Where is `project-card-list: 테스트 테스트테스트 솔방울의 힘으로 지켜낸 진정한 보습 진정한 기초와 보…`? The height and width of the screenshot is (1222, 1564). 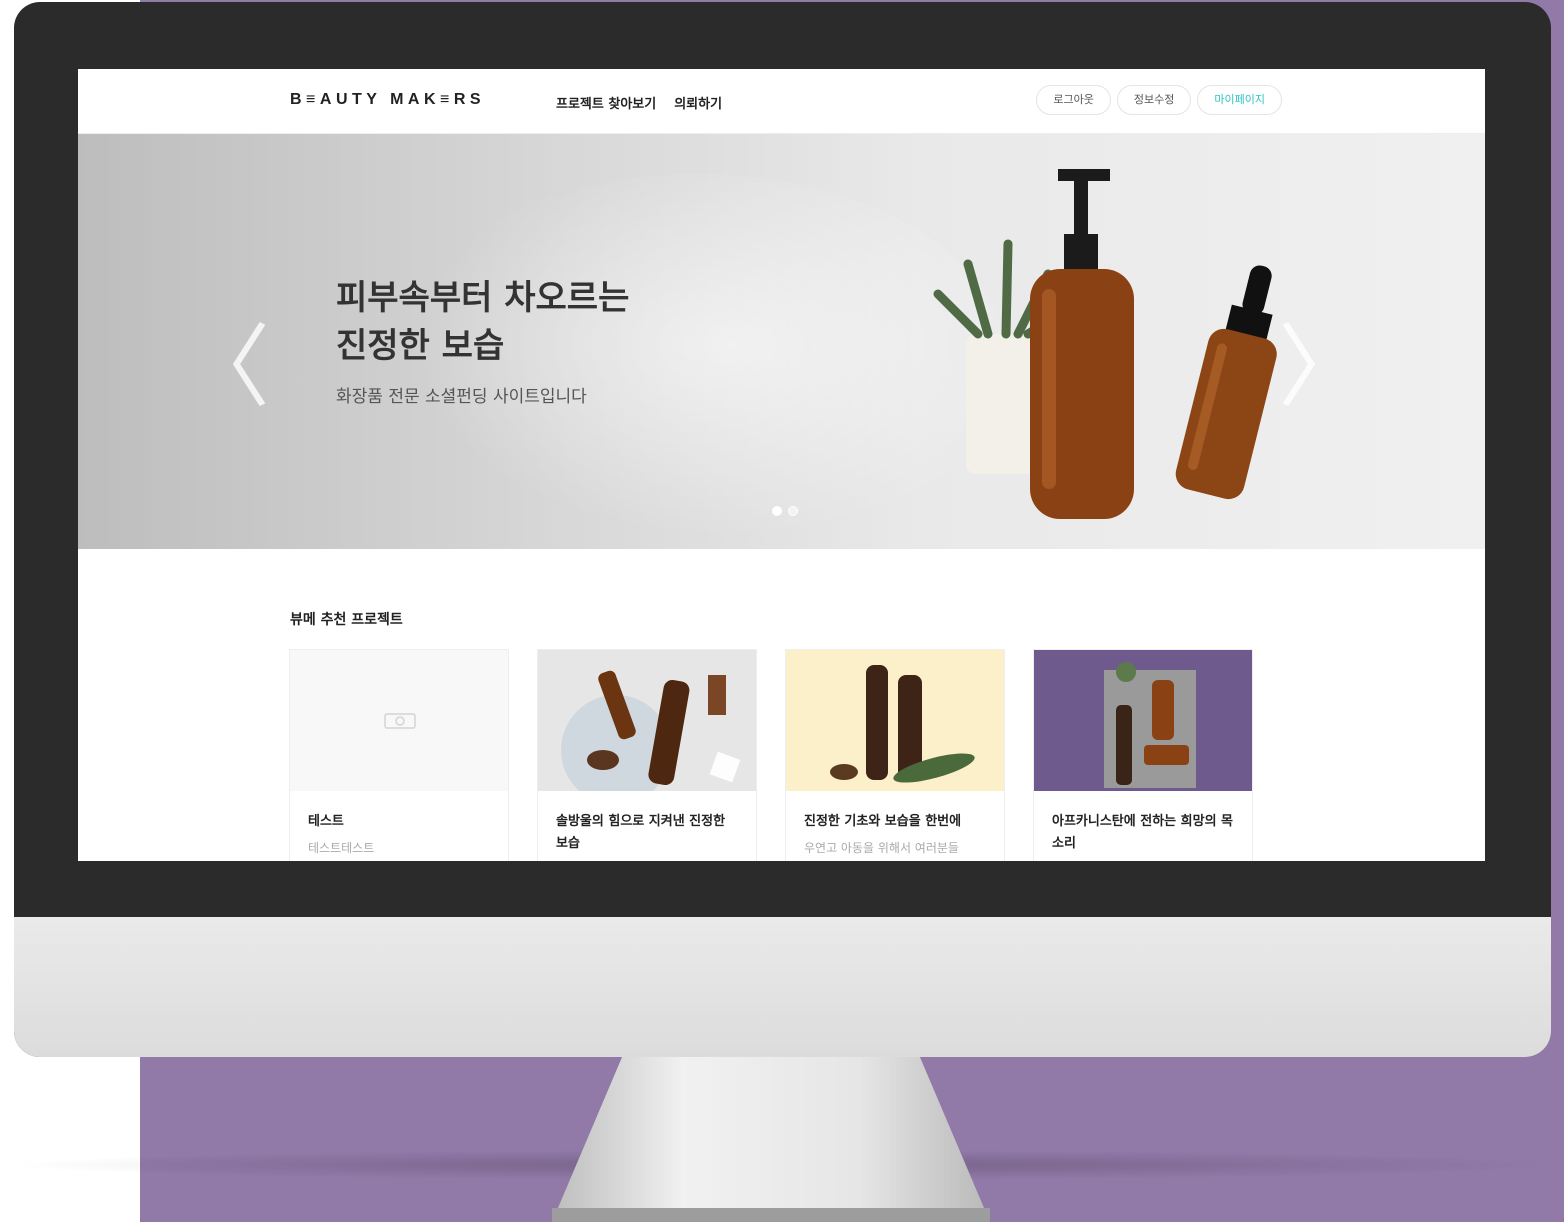
project-card-list: 테스트 테스트테스트 솔방울의 힘으로 지켜낸 진정한 보습 진정한 기초와 보… is located at coordinates (771, 755).